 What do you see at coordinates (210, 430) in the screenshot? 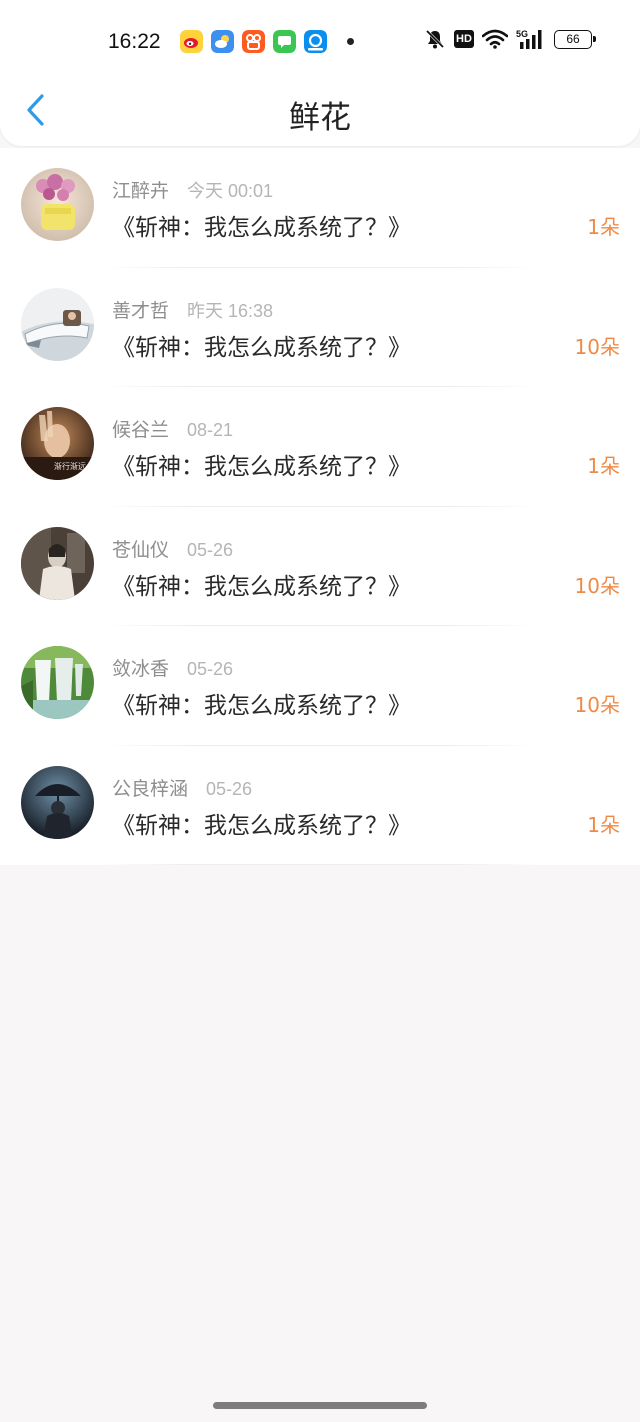
I see `send-time: 08-21` at bounding box center [210, 430].